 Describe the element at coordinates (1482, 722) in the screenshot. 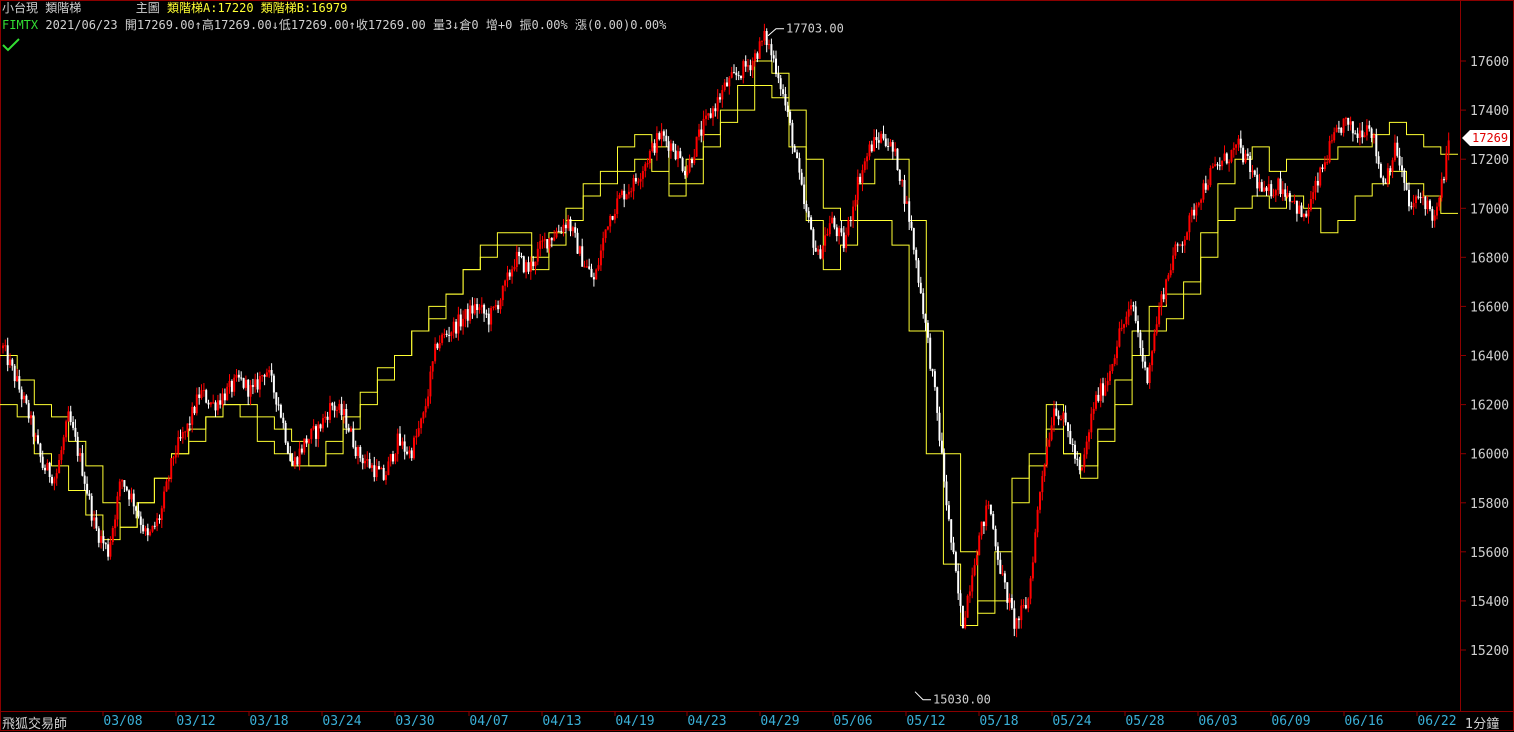

I see `period-label: 1分鐘` at that location.